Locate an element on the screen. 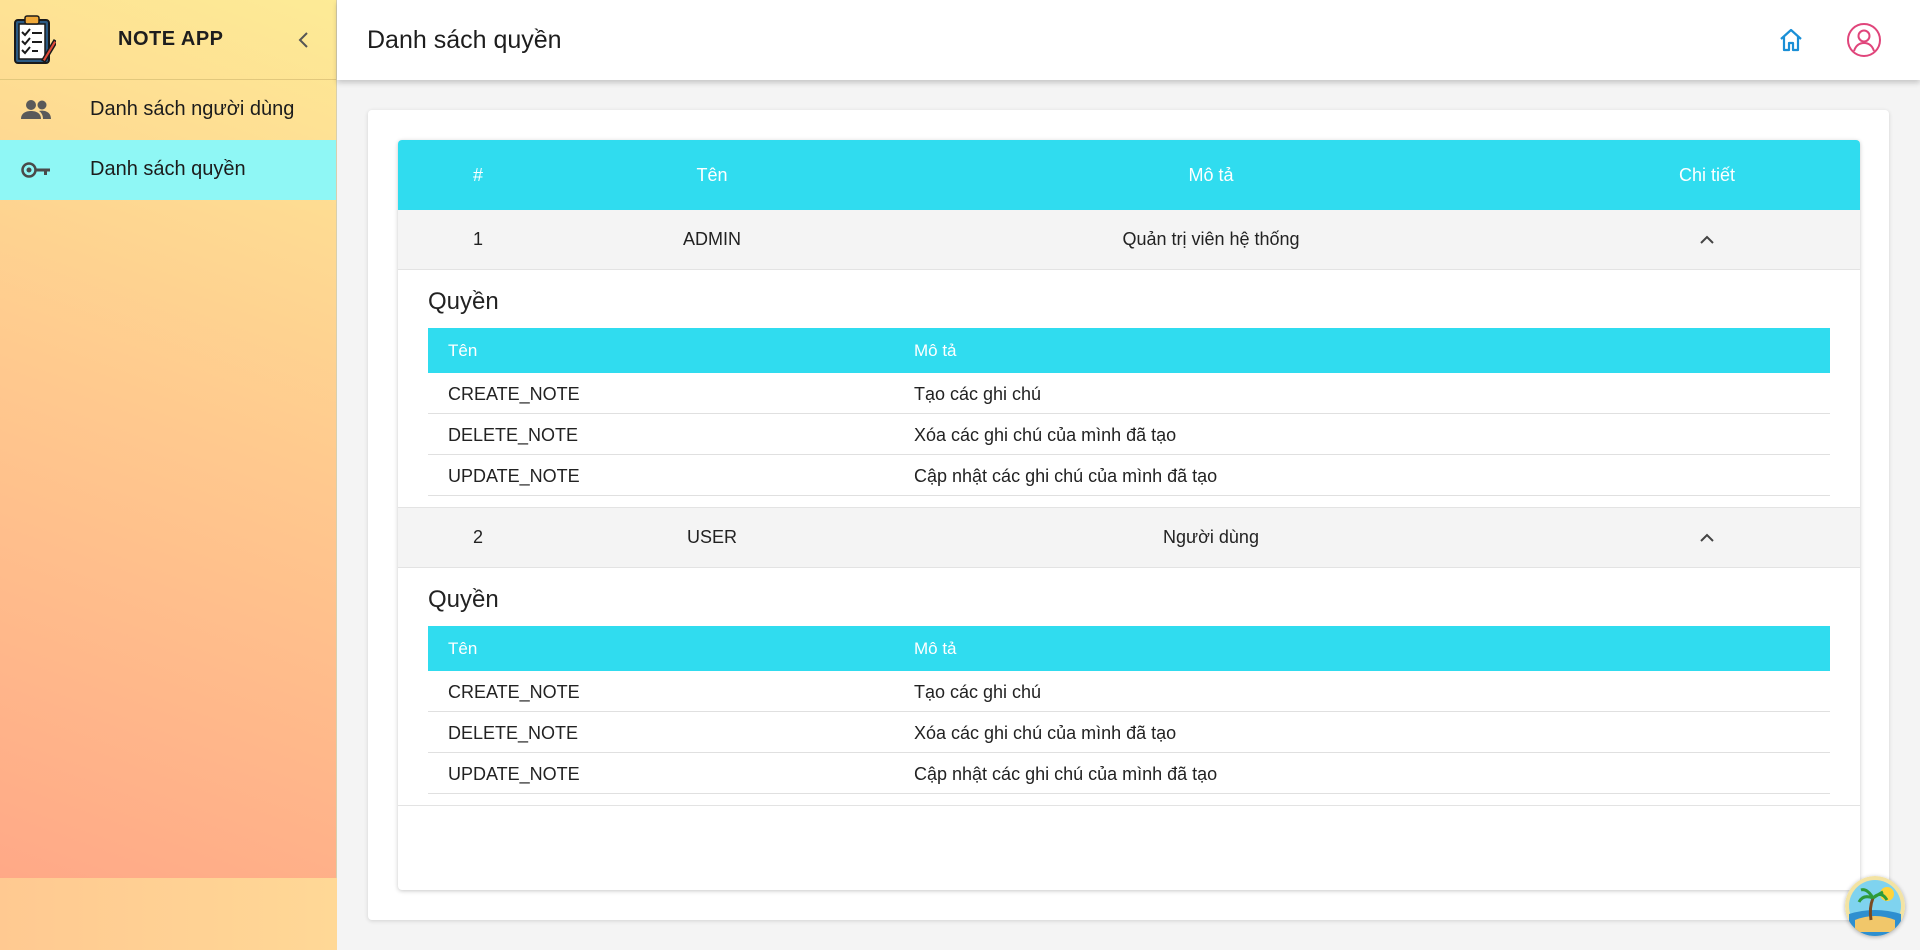 The height and width of the screenshot is (950, 1920). sidebar-item-permissions: Danh sách quyền is located at coordinates (168, 170).